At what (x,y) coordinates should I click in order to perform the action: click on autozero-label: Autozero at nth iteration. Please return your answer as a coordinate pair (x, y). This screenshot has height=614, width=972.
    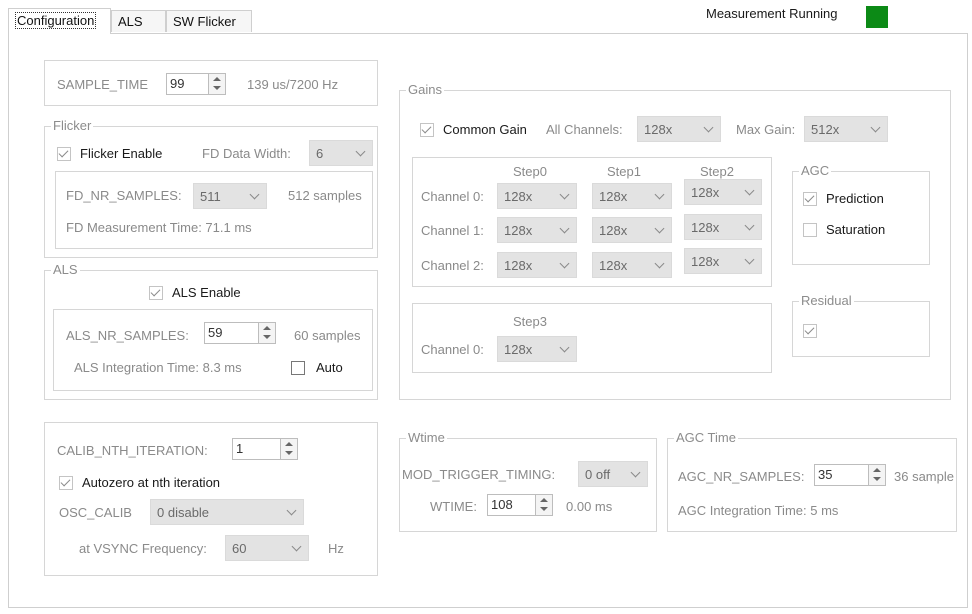
    Looking at the image, I should click on (151, 482).